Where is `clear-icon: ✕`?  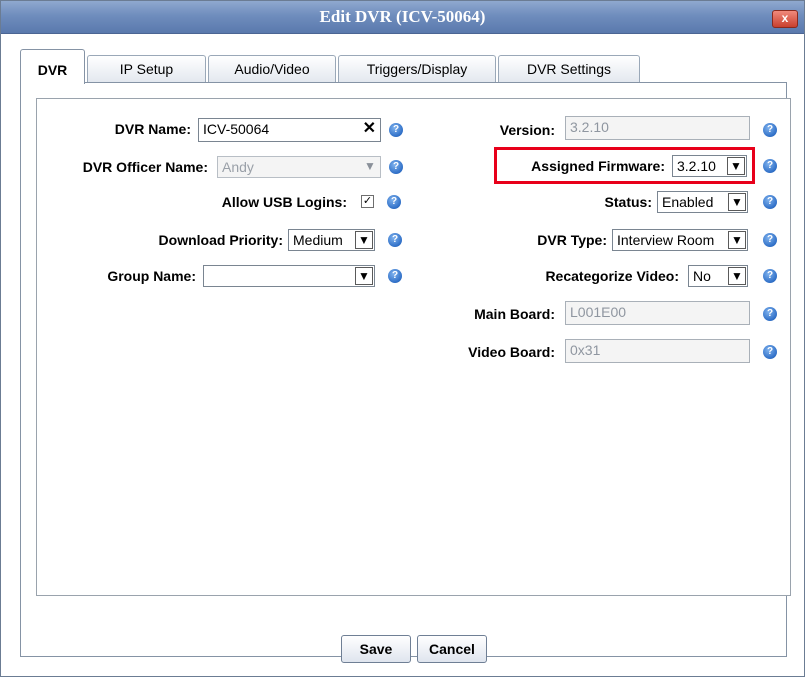 clear-icon: ✕ is located at coordinates (369, 129).